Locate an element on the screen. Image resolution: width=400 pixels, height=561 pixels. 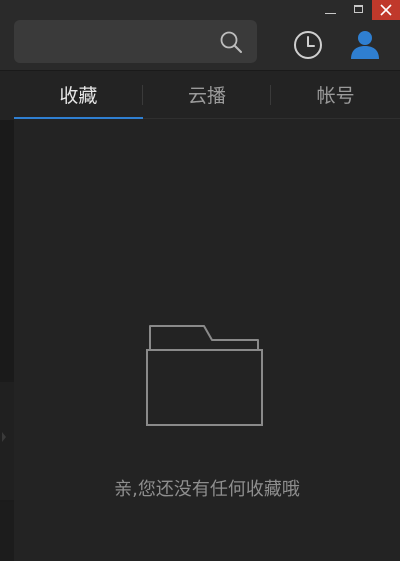
tab-label: 收藏 is located at coordinates (78, 96).